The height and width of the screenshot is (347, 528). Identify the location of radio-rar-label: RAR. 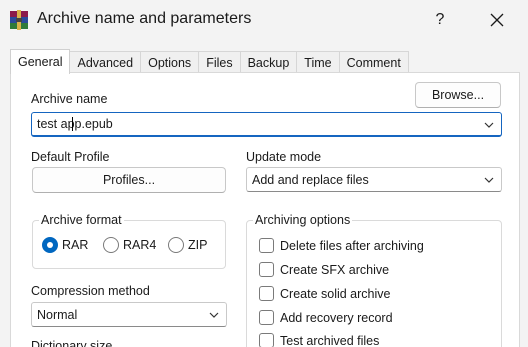
(75, 245).